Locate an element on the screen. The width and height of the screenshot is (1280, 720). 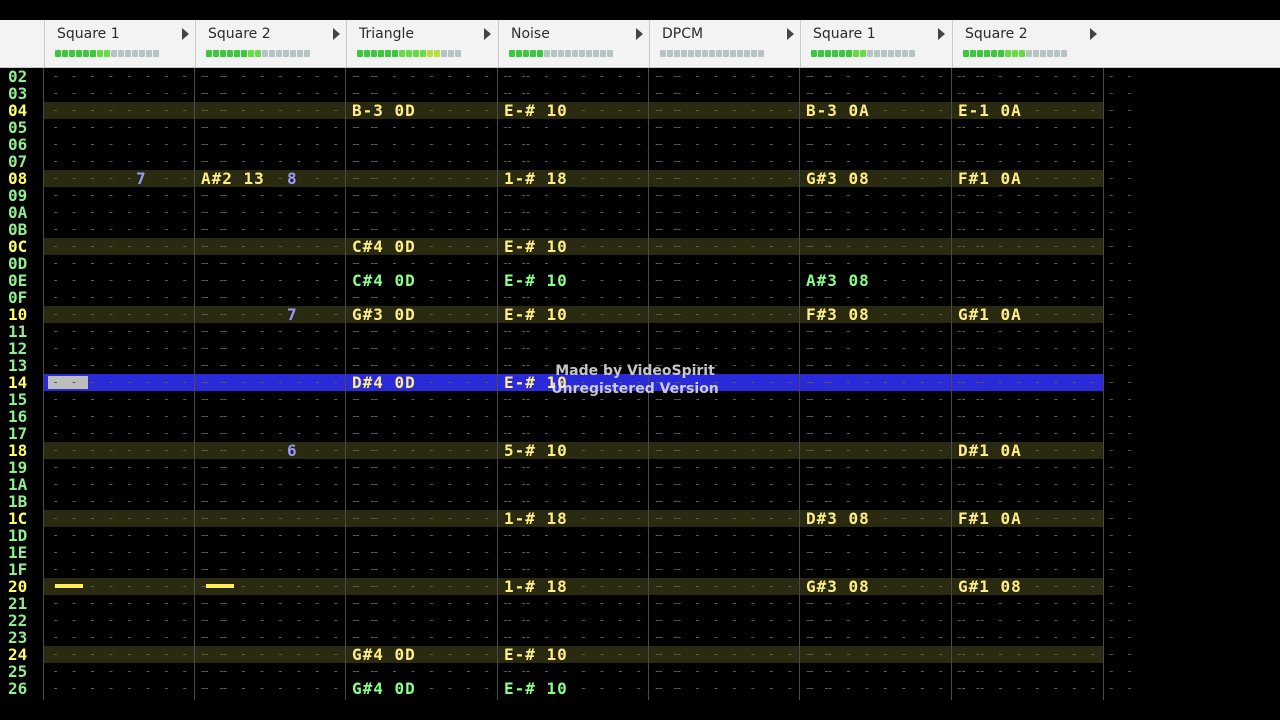
note-cell: 8 is located at coordinates (292, 178).